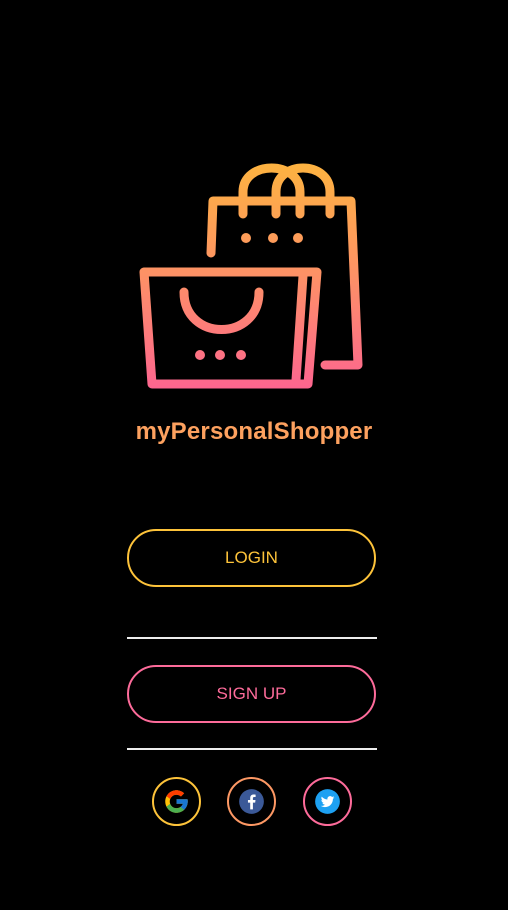 This screenshot has width=508, height=910. I want to click on app-logo, so click(255, 280).